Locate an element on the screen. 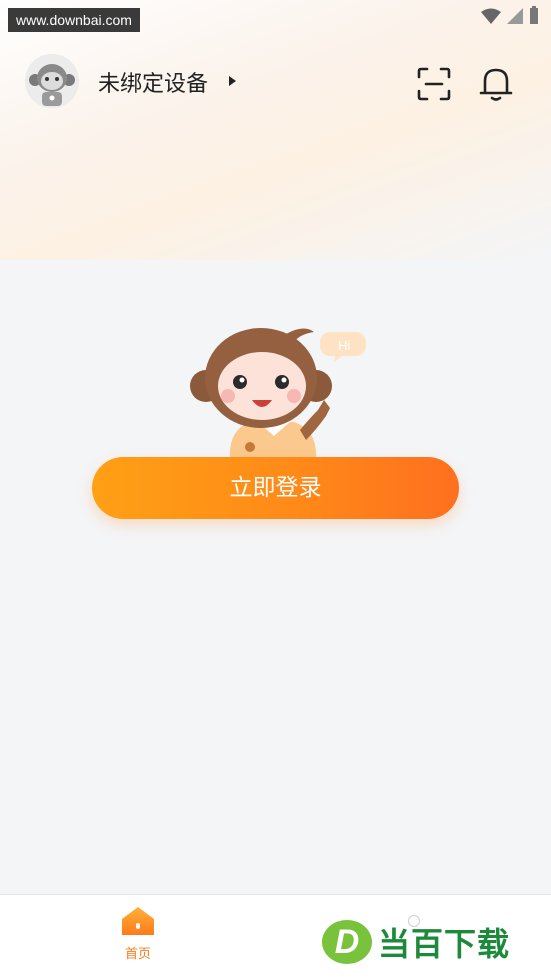 The width and height of the screenshot is (551, 980). notification-button is located at coordinates (496, 84).